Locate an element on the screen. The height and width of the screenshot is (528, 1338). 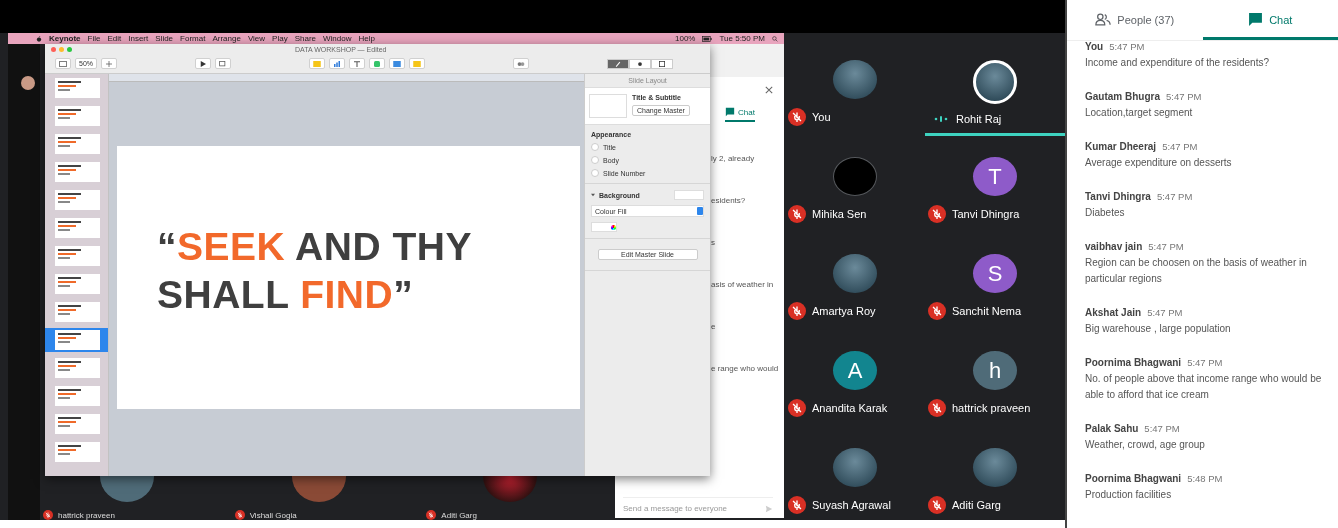
menu-item: Window is located at coordinates (337, 38).